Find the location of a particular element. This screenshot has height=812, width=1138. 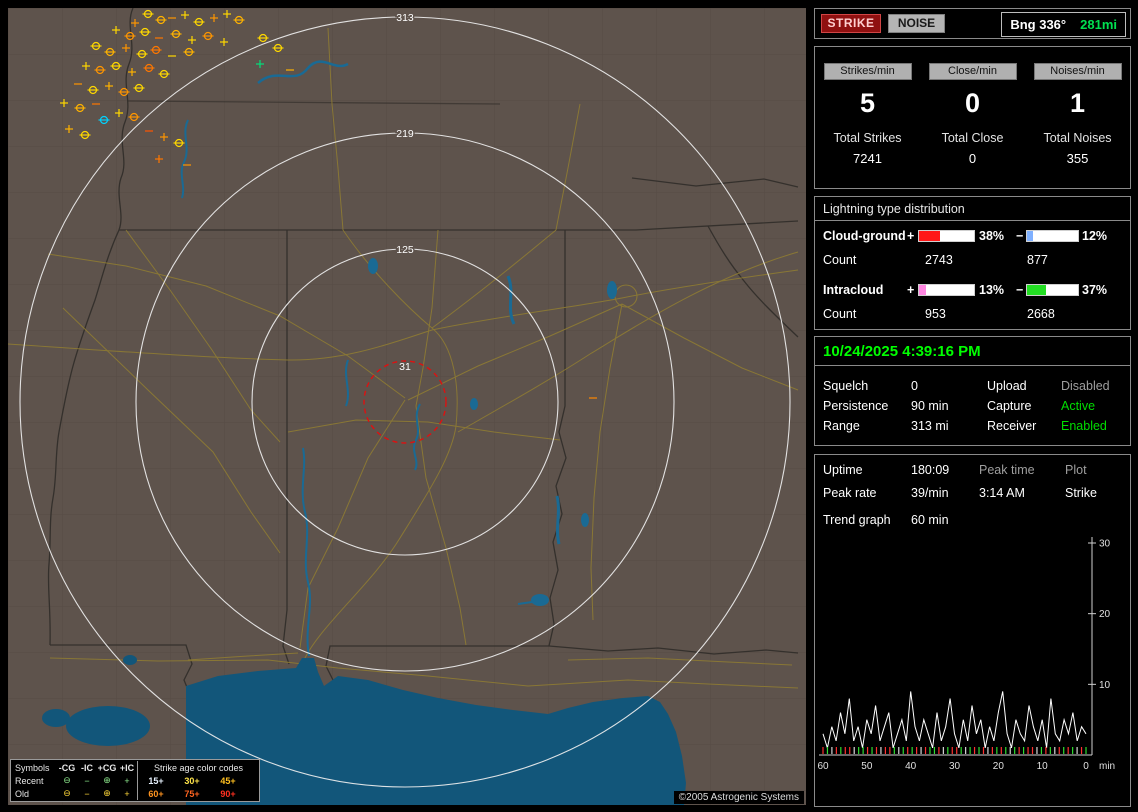

noise-indicator-button: NOISE is located at coordinates (916, 23).